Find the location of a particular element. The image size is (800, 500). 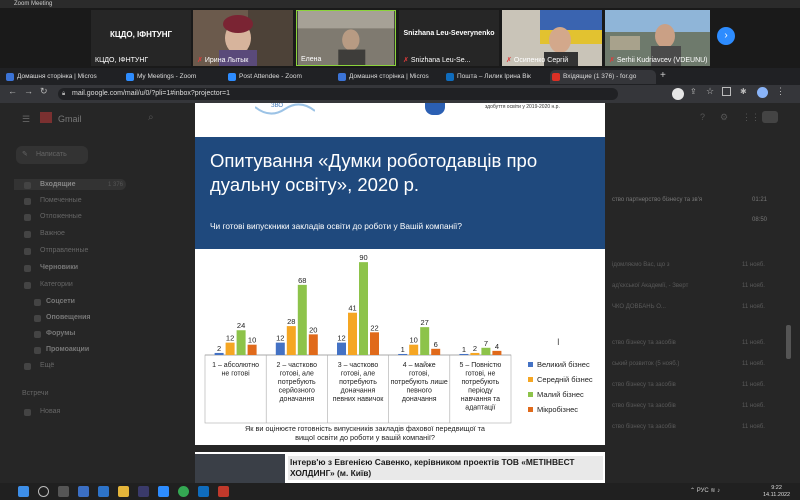

sidebar-item-promotions: Промоакции is located at coordinates (67, 349).